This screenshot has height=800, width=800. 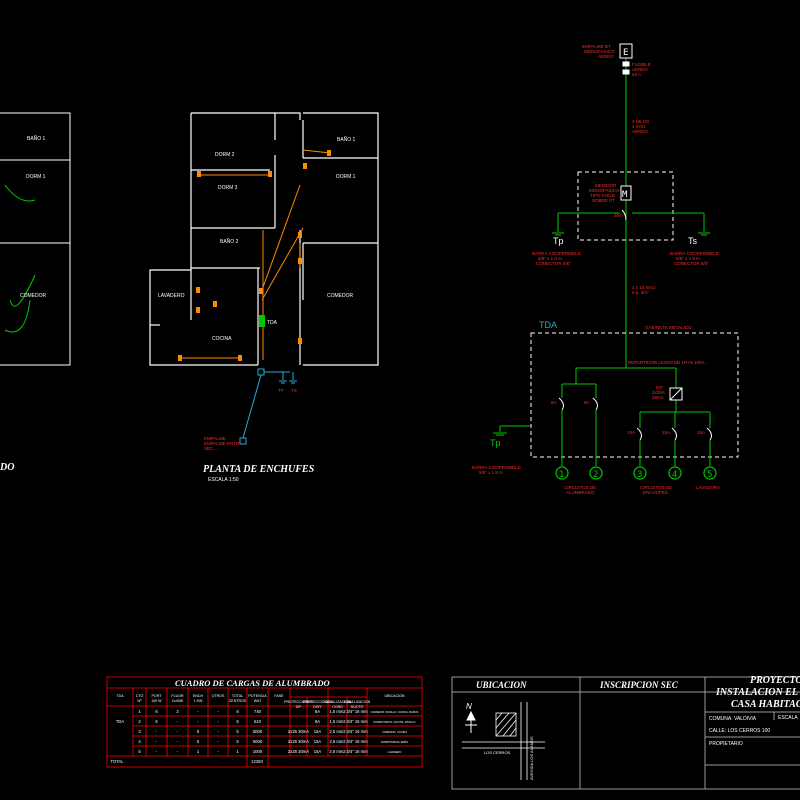 What do you see at coordinates (655, 492) in the screenshot?
I see `outlet-group-label-2: ENCHUFES` at bounding box center [655, 492].